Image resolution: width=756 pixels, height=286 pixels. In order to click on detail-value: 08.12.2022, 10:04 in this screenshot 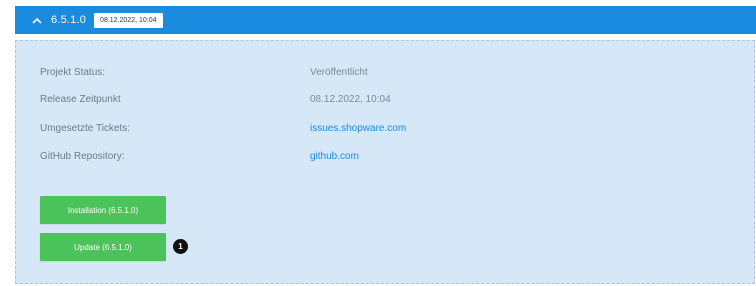, I will do `click(350, 99)`.